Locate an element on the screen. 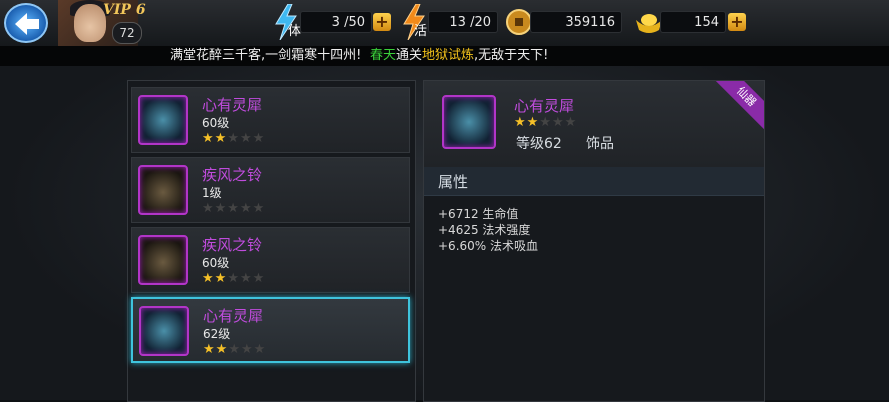 This screenshot has width=889, height=402. stat-spell-vamp: +6.60% 法术吸血 is located at coordinates (488, 246).